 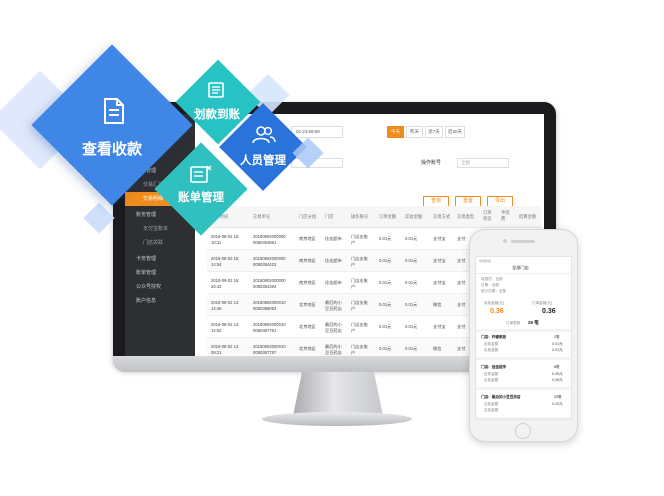 I want to click on phone-title: 全部门店, so click(x=520, y=267).